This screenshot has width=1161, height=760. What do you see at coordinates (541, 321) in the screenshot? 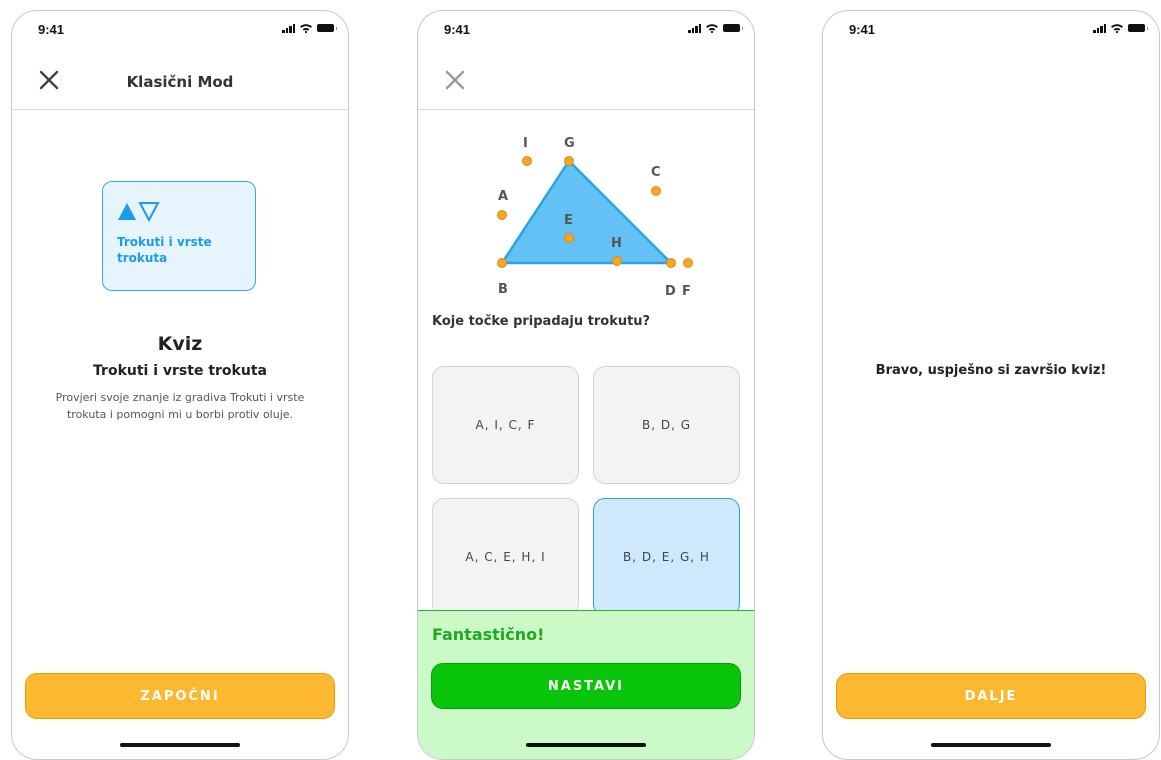
I see `question-text: Koje točke pripadaju trokutu?` at bounding box center [541, 321].